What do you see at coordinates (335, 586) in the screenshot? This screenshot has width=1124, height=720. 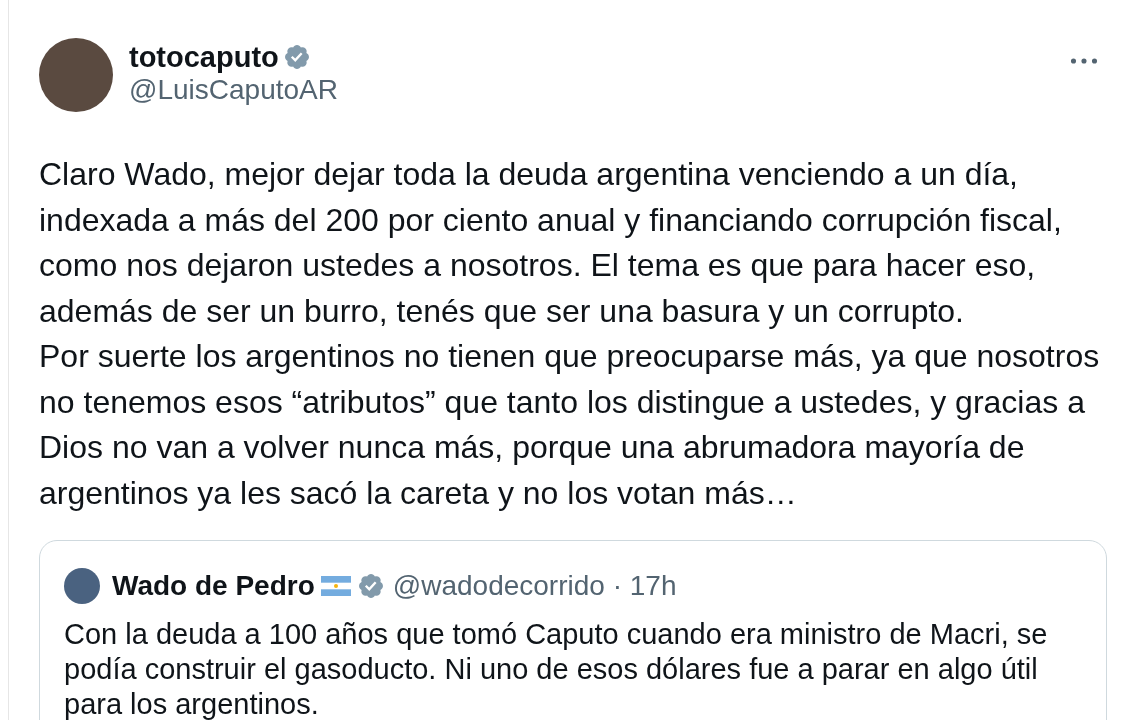 I see `flag-icon` at bounding box center [335, 586].